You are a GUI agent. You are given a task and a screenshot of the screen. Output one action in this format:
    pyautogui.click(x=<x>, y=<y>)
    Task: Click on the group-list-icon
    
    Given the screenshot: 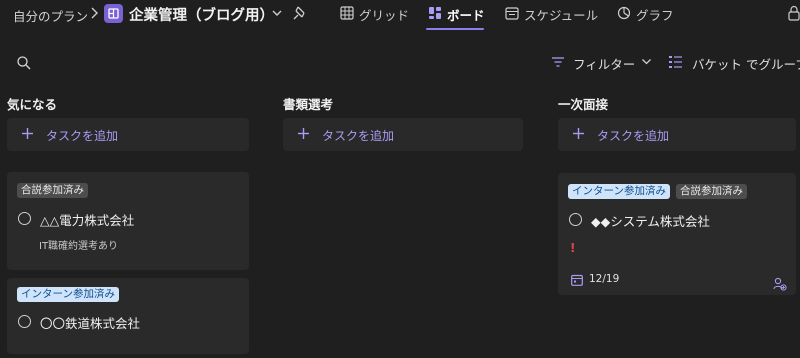 What is the action you would take?
    pyautogui.click(x=675, y=62)
    